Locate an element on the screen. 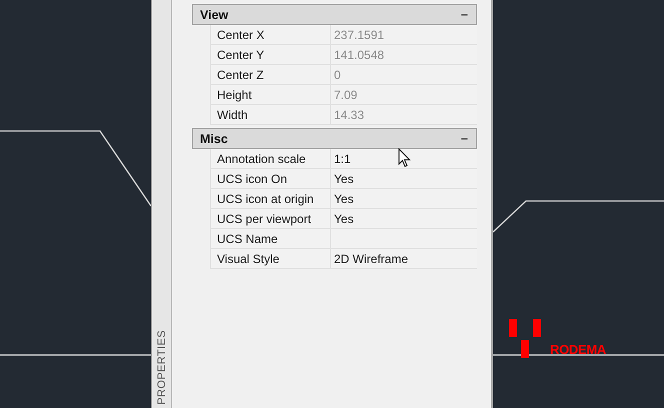 Image resolution: width=664 pixels, height=408 pixels. property-label: Width is located at coordinates (270, 114).